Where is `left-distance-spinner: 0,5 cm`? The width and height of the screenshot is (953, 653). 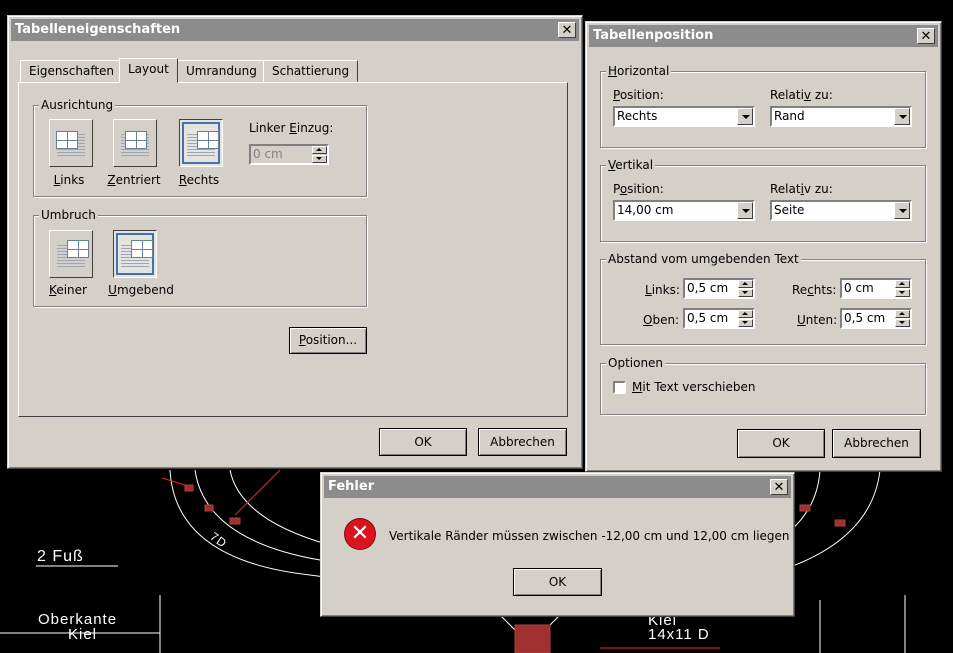
left-distance-spinner: 0,5 cm is located at coordinates (719, 288).